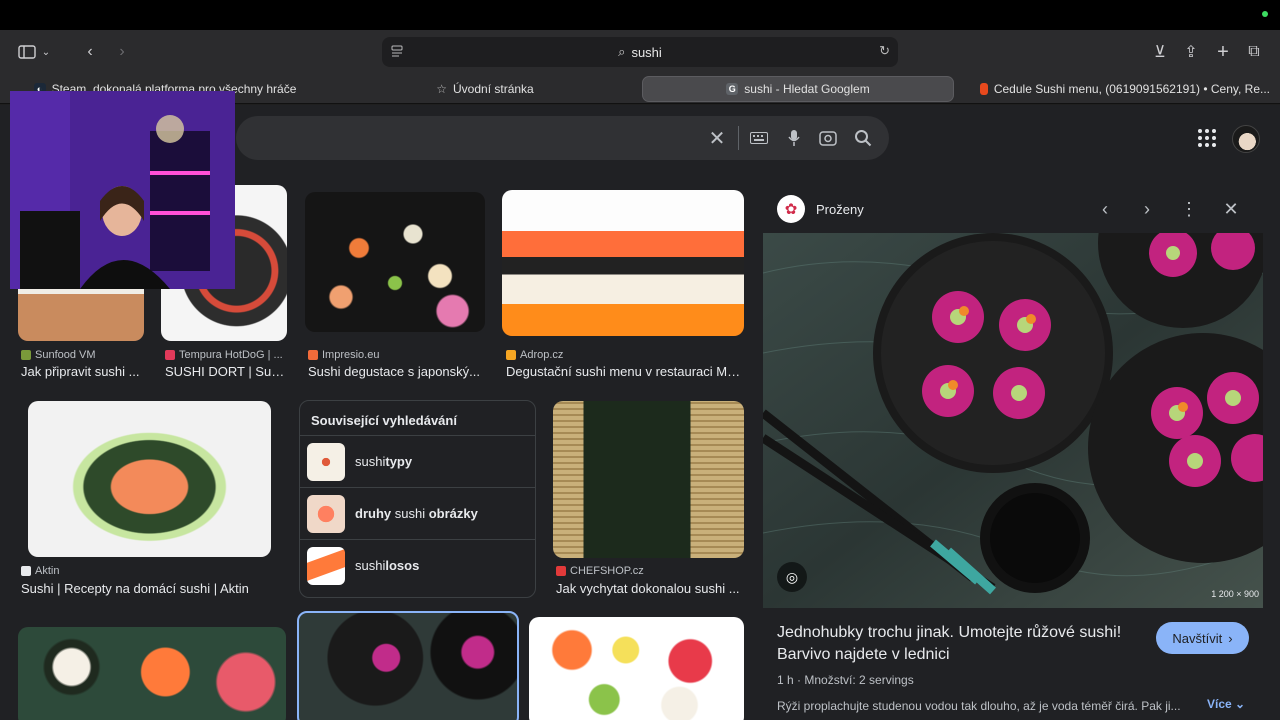 The width and height of the screenshot is (1280, 720). I want to click on plus-icon: +, so click(1223, 51).